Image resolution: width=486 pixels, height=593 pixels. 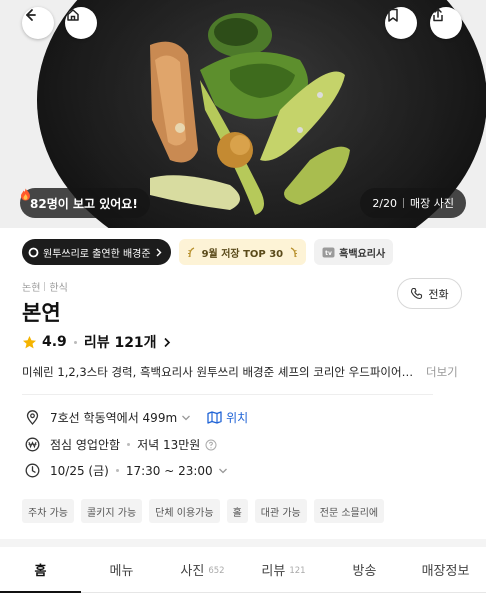 I want to click on hours-row: 10/25 (금) 17:30 ~ 23:00, so click(x=126, y=470).